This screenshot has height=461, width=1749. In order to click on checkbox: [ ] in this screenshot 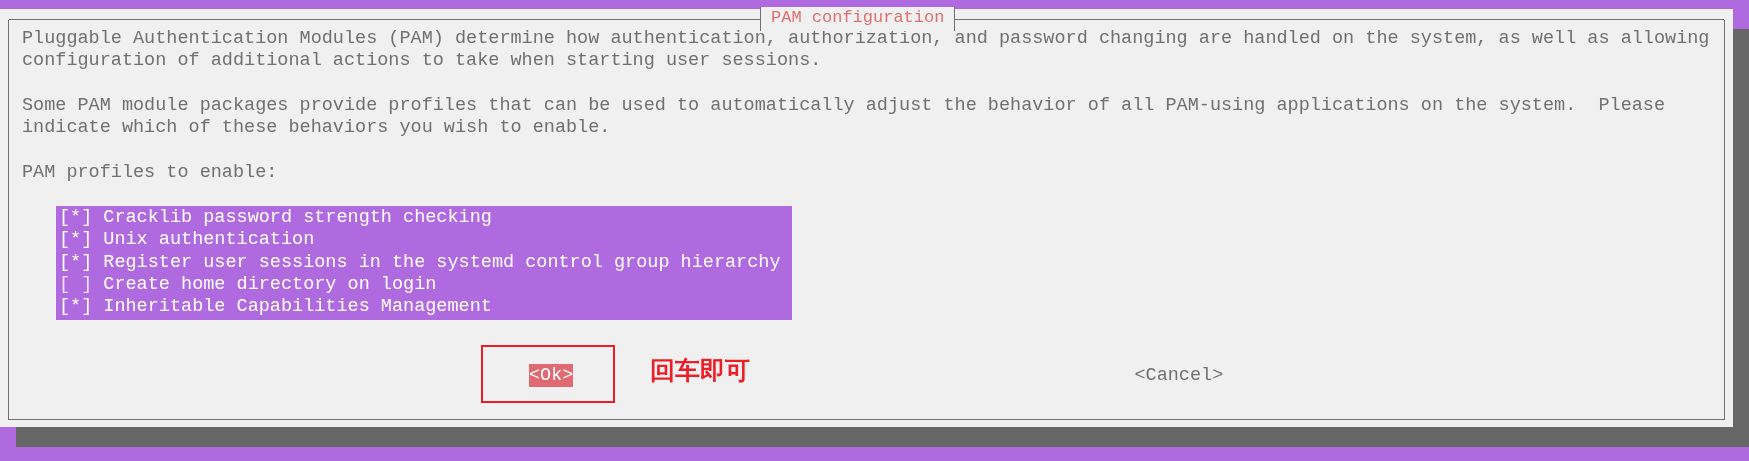, I will do `click(76, 285)`.